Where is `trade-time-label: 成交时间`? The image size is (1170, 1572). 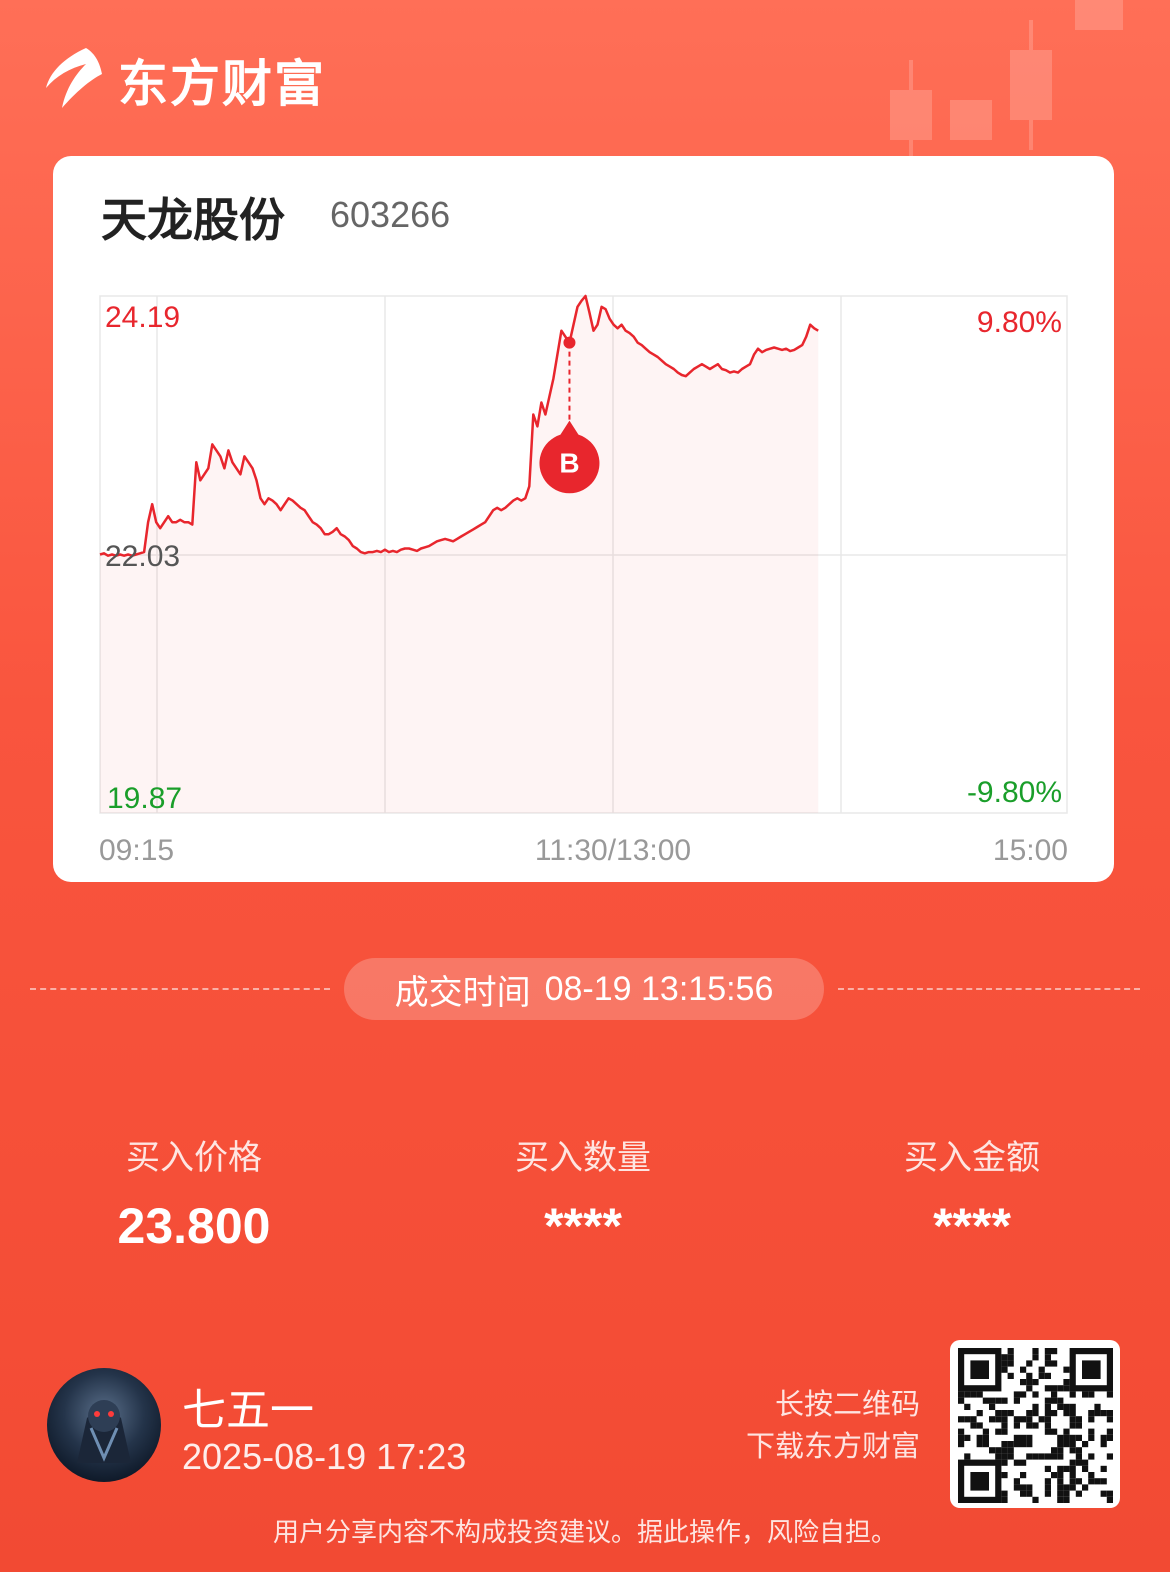 trade-time-label: 成交时间 is located at coordinates (462, 992).